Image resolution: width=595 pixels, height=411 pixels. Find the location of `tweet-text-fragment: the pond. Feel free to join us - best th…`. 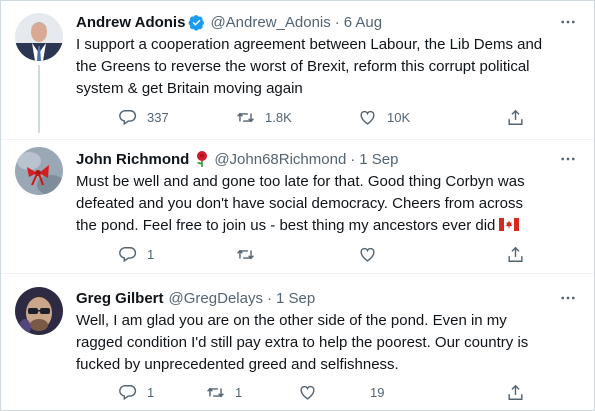

tweet-text-fragment: the pond. Feel free to join us - best th… is located at coordinates (286, 225).